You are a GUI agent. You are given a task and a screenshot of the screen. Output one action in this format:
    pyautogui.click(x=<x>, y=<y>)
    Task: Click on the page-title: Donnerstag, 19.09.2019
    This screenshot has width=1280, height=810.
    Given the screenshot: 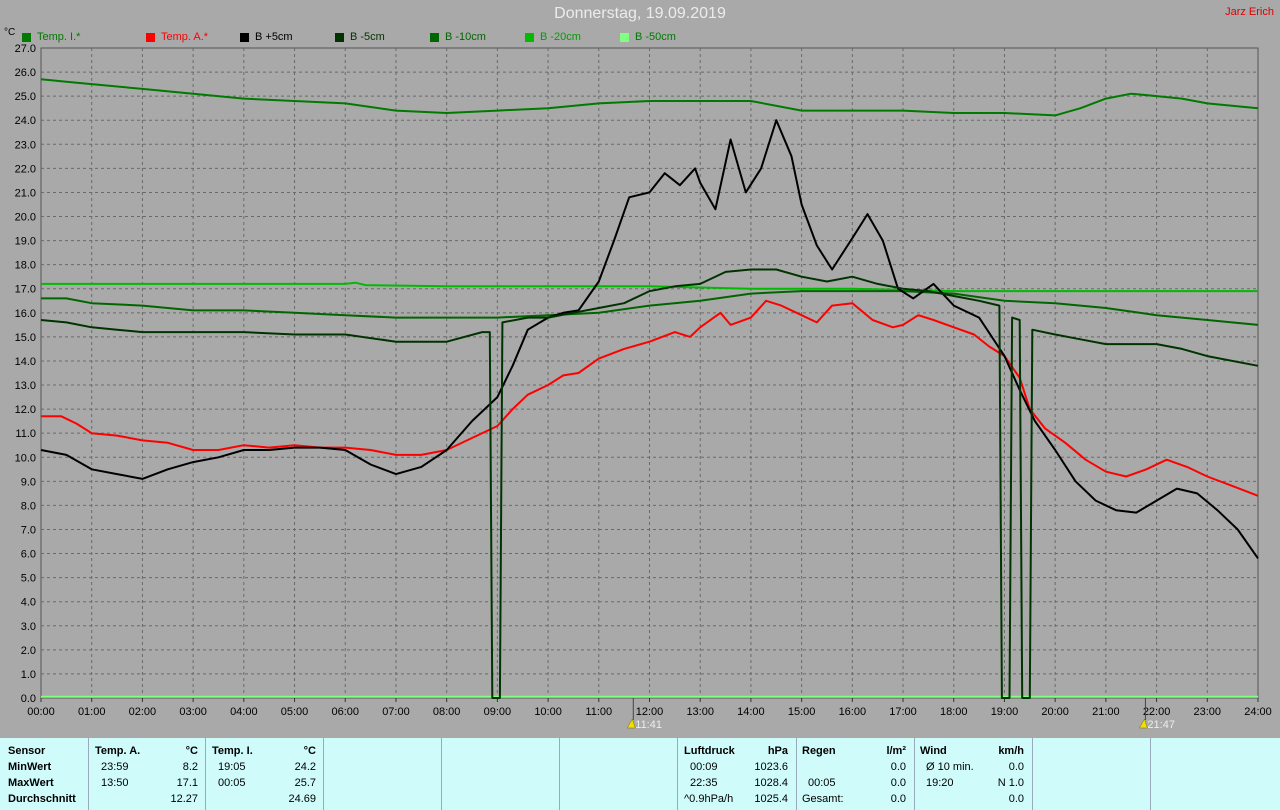 What is the action you would take?
    pyautogui.click(x=640, y=13)
    